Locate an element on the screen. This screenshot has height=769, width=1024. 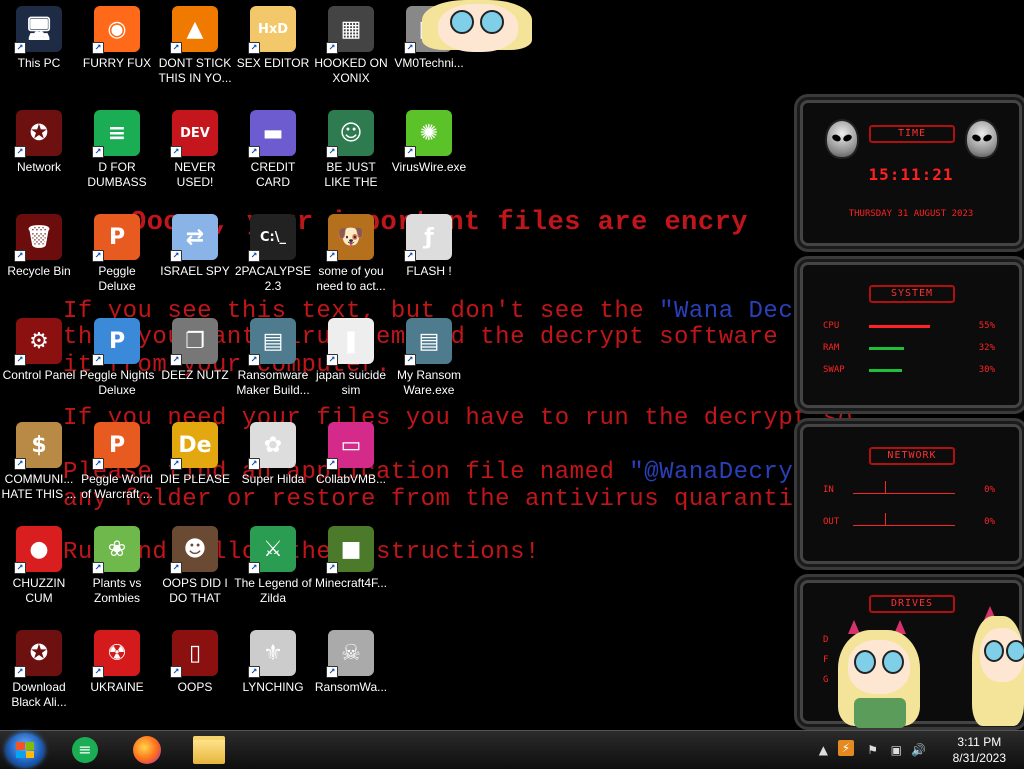
desktop-icon: DEV ↗ NEVER USED! is located at coordinates (195, 147).